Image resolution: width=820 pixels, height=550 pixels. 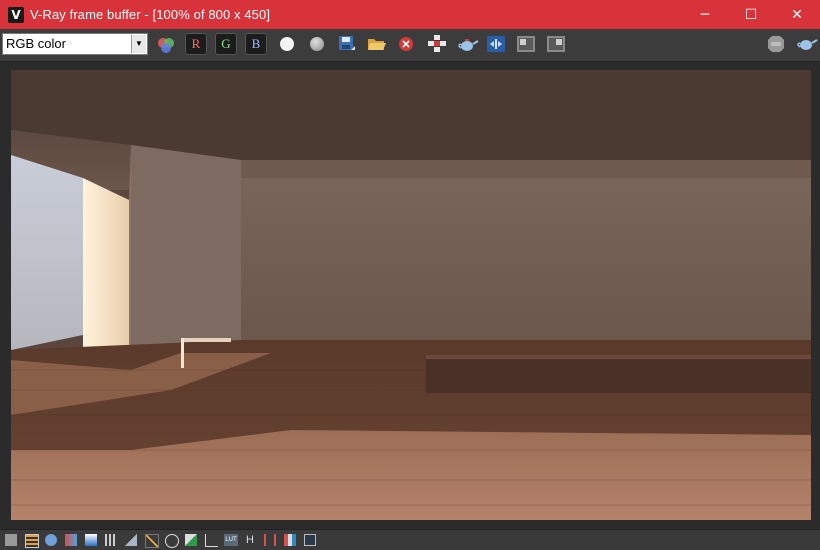 What do you see at coordinates (131, 540) in the screenshot?
I see `histogram-icon` at bounding box center [131, 540].